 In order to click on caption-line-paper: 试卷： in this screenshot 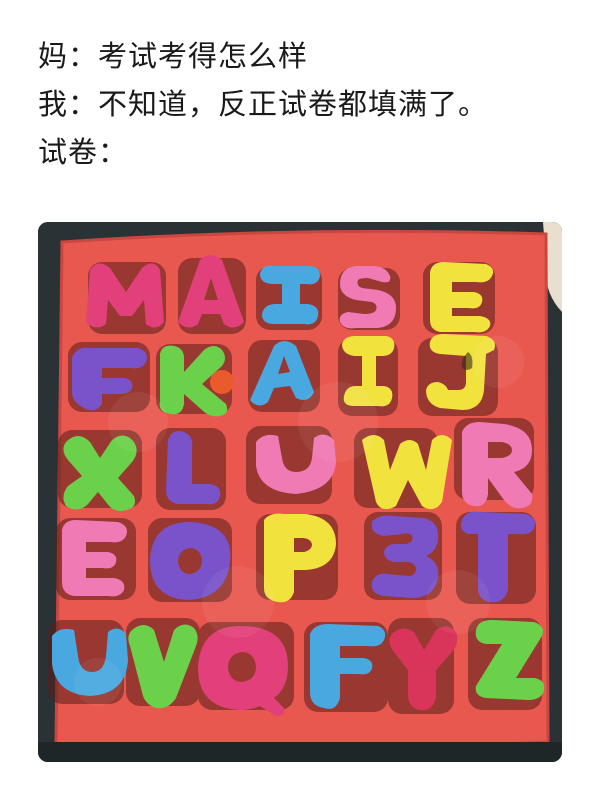, I will do `click(83, 152)`.